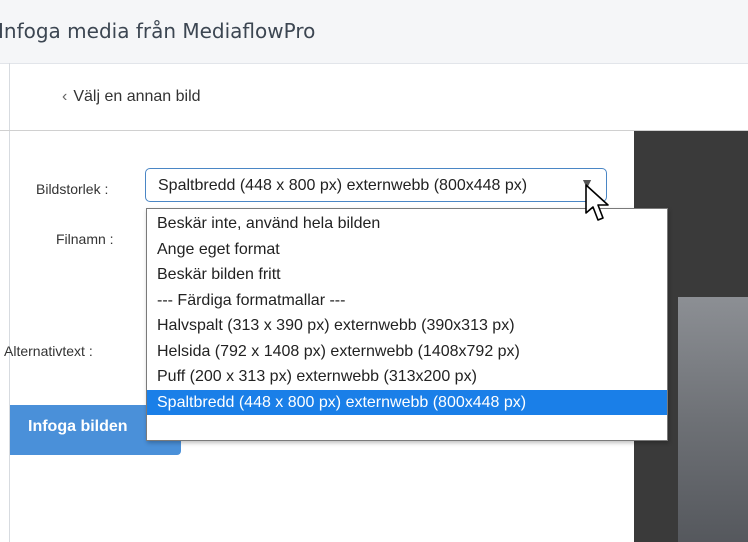  Describe the element at coordinates (137, 96) in the screenshot. I see `back-link-label: Välj en annan bild` at that location.